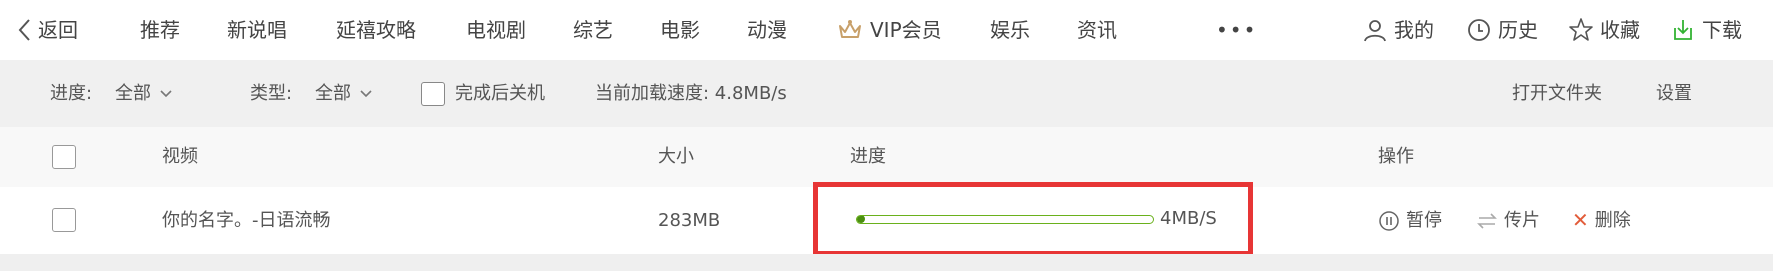  I want to click on download-label: 下载, so click(1722, 30).